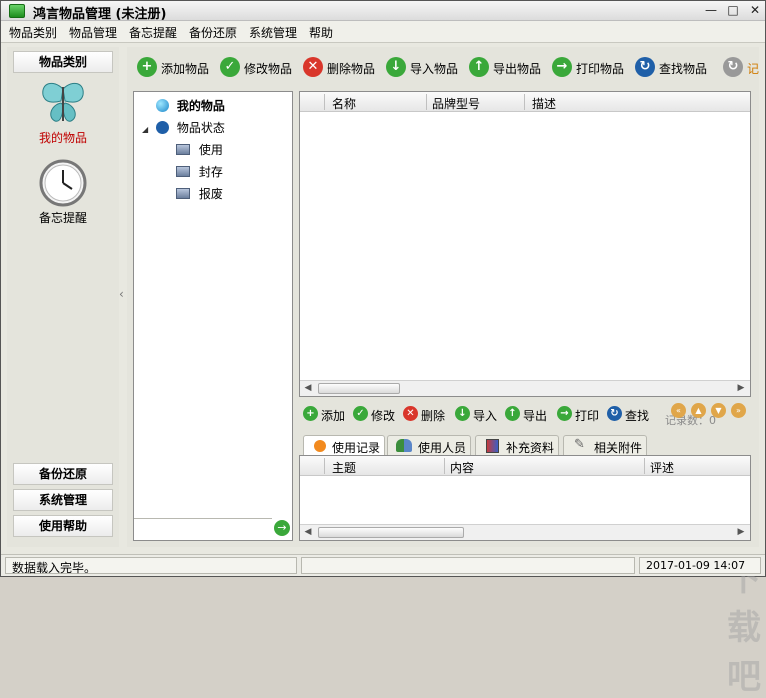 This screenshot has height=698, width=766. I want to click on status-message-panel: 数据载入完毕。, so click(151, 566).